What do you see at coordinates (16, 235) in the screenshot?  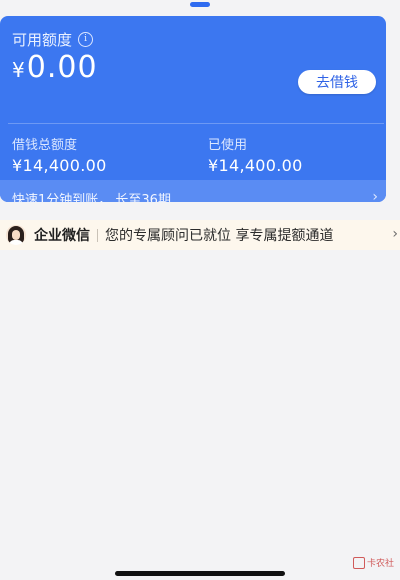 I see `avatar` at bounding box center [16, 235].